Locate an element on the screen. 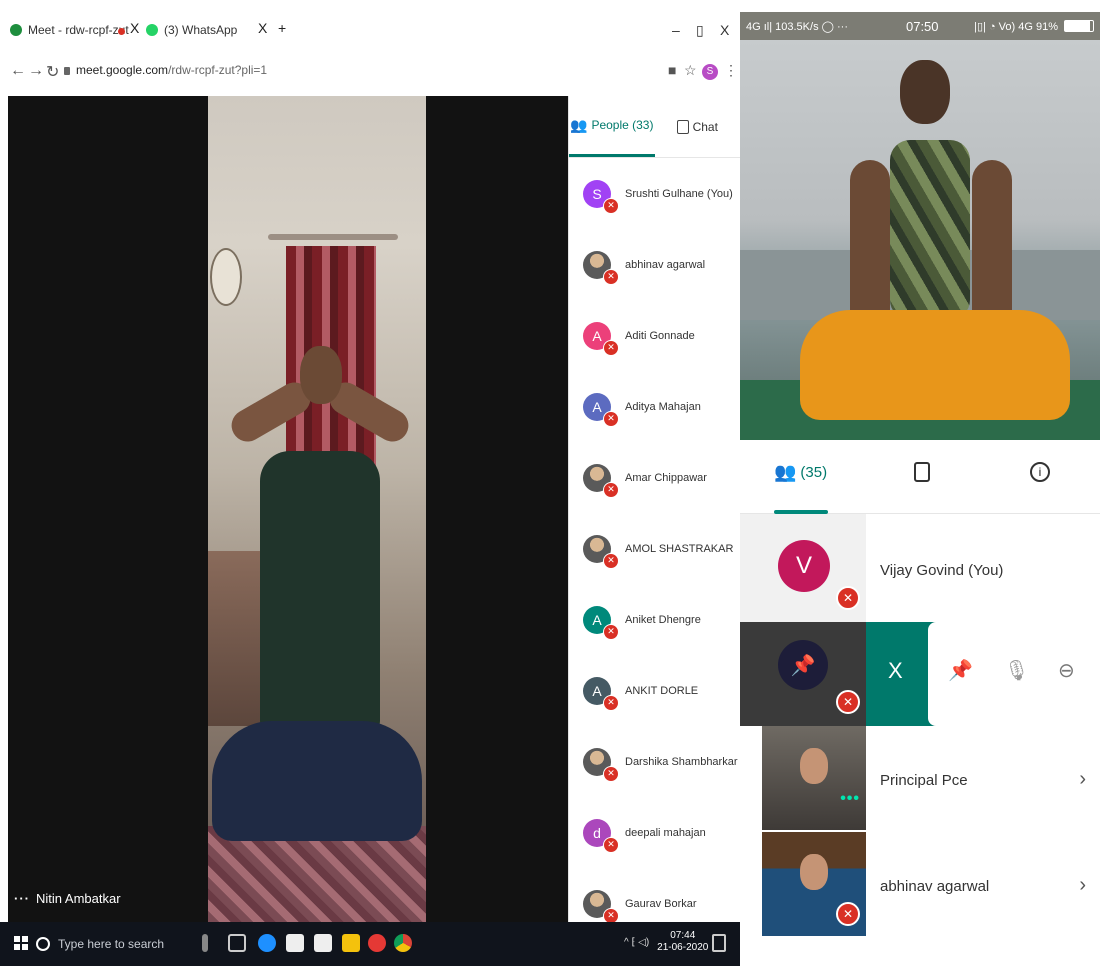 The image size is (1100, 966). taskbar-clock: 07:44 21-06-2020 is located at coordinates (682, 942).